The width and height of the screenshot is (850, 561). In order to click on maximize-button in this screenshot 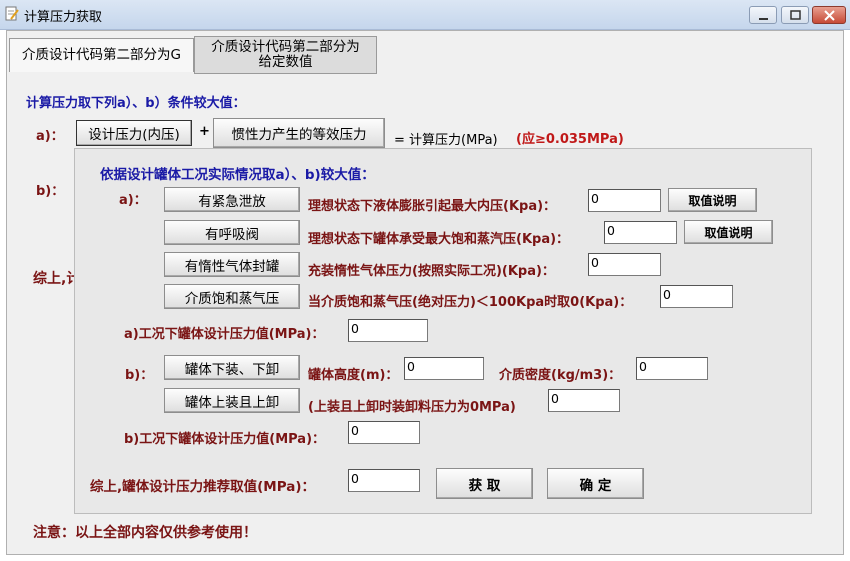, I will do `click(795, 15)`.